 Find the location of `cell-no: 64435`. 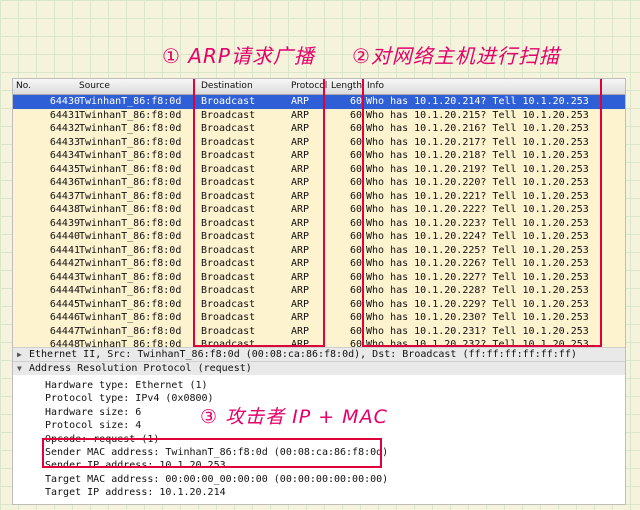

cell-no: 64435 is located at coordinates (64, 169).